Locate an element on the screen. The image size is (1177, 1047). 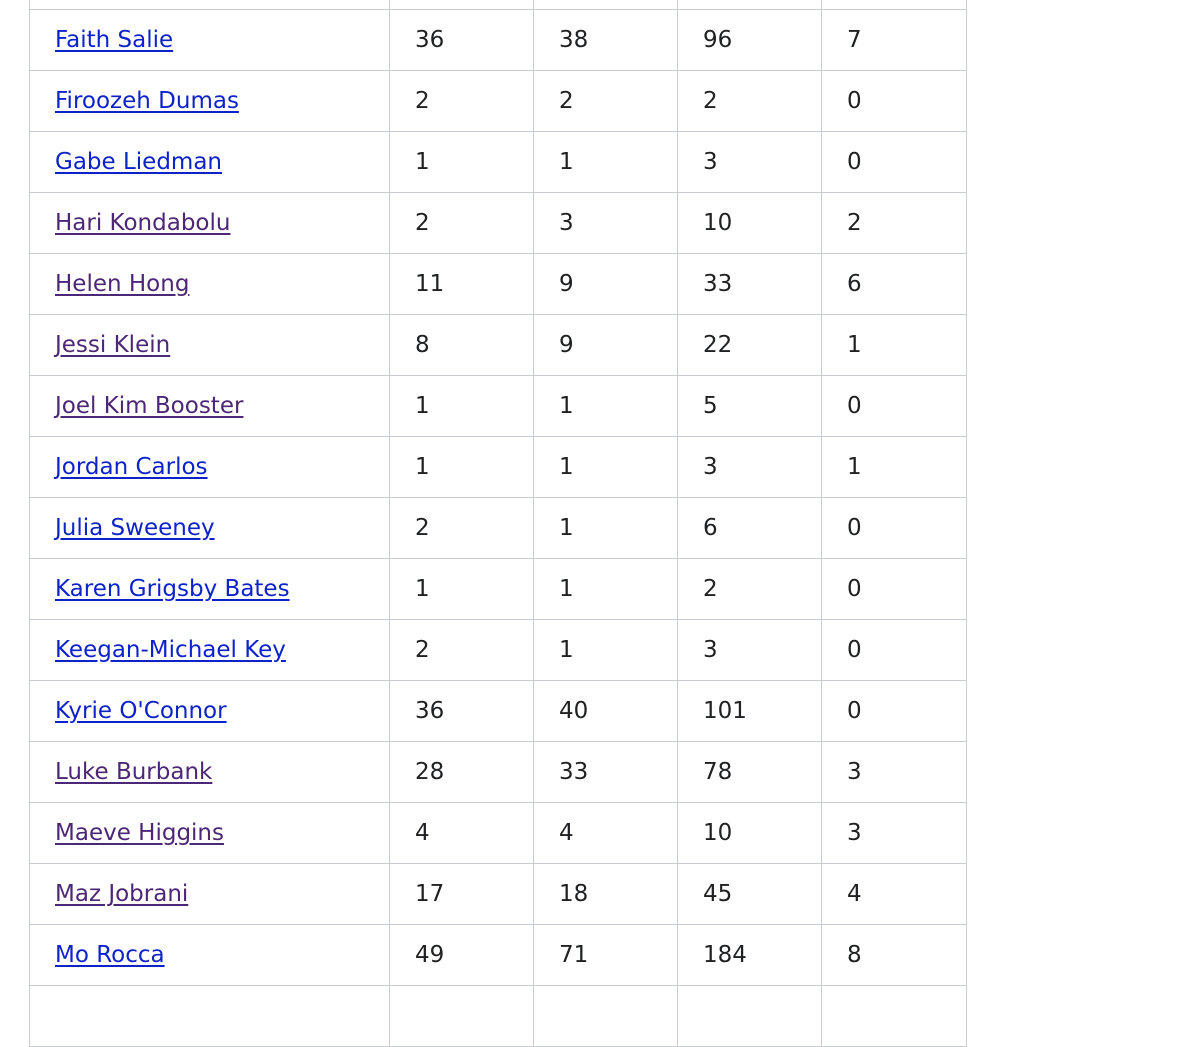
stat-cell: 6 is located at coordinates (749, 528).